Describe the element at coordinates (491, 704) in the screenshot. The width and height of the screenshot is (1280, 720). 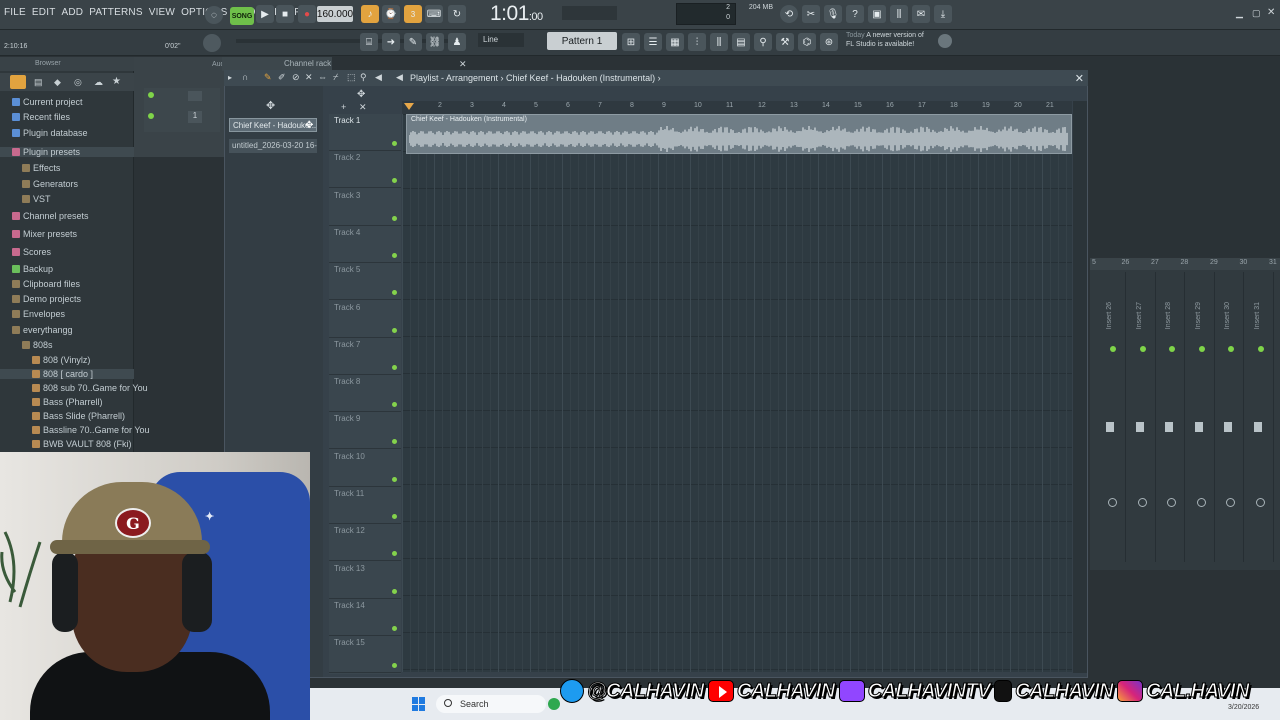
I see `taskbar-search-input: Search` at that location.